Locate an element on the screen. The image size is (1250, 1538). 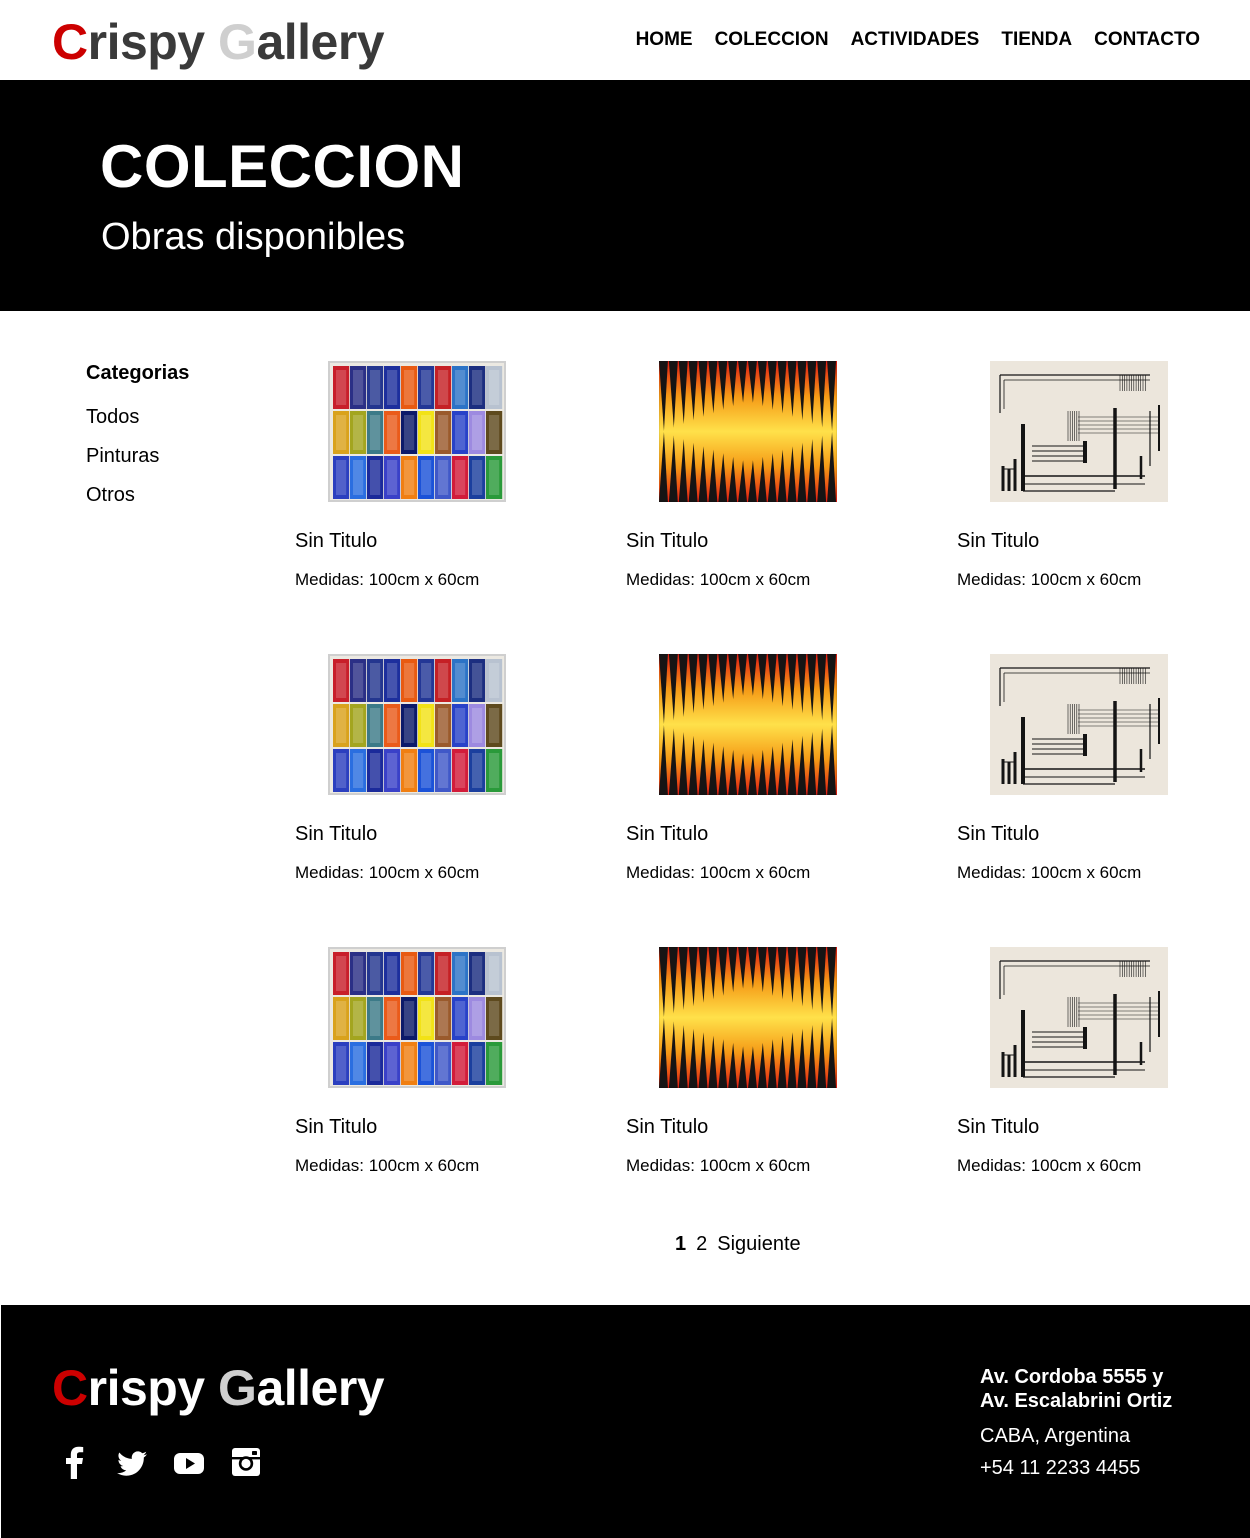
instagram-icon is located at coordinates (246, 1462).